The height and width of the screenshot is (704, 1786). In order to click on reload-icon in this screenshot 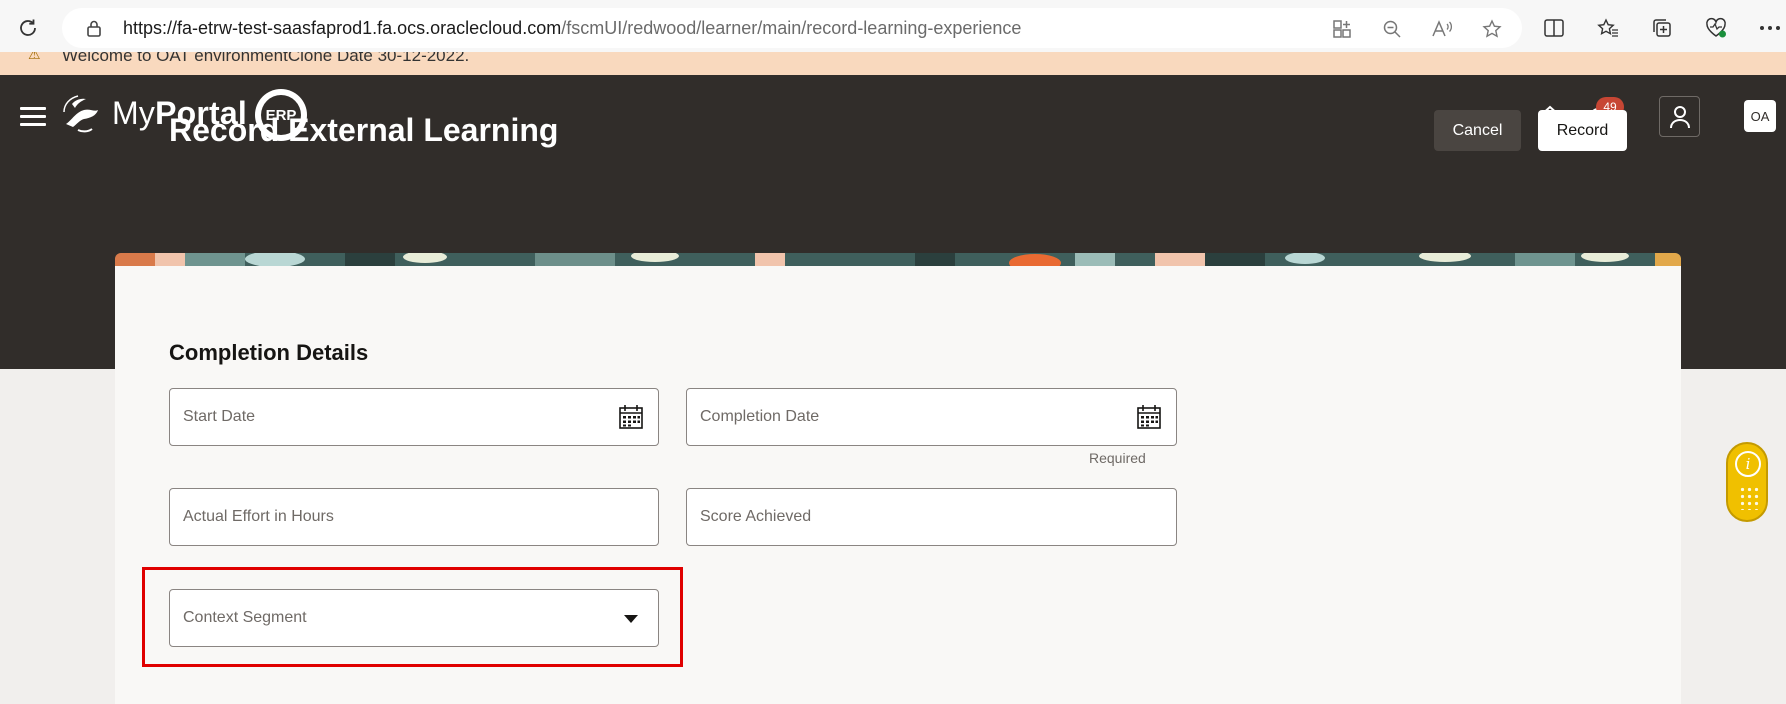, I will do `click(28, 28)`.